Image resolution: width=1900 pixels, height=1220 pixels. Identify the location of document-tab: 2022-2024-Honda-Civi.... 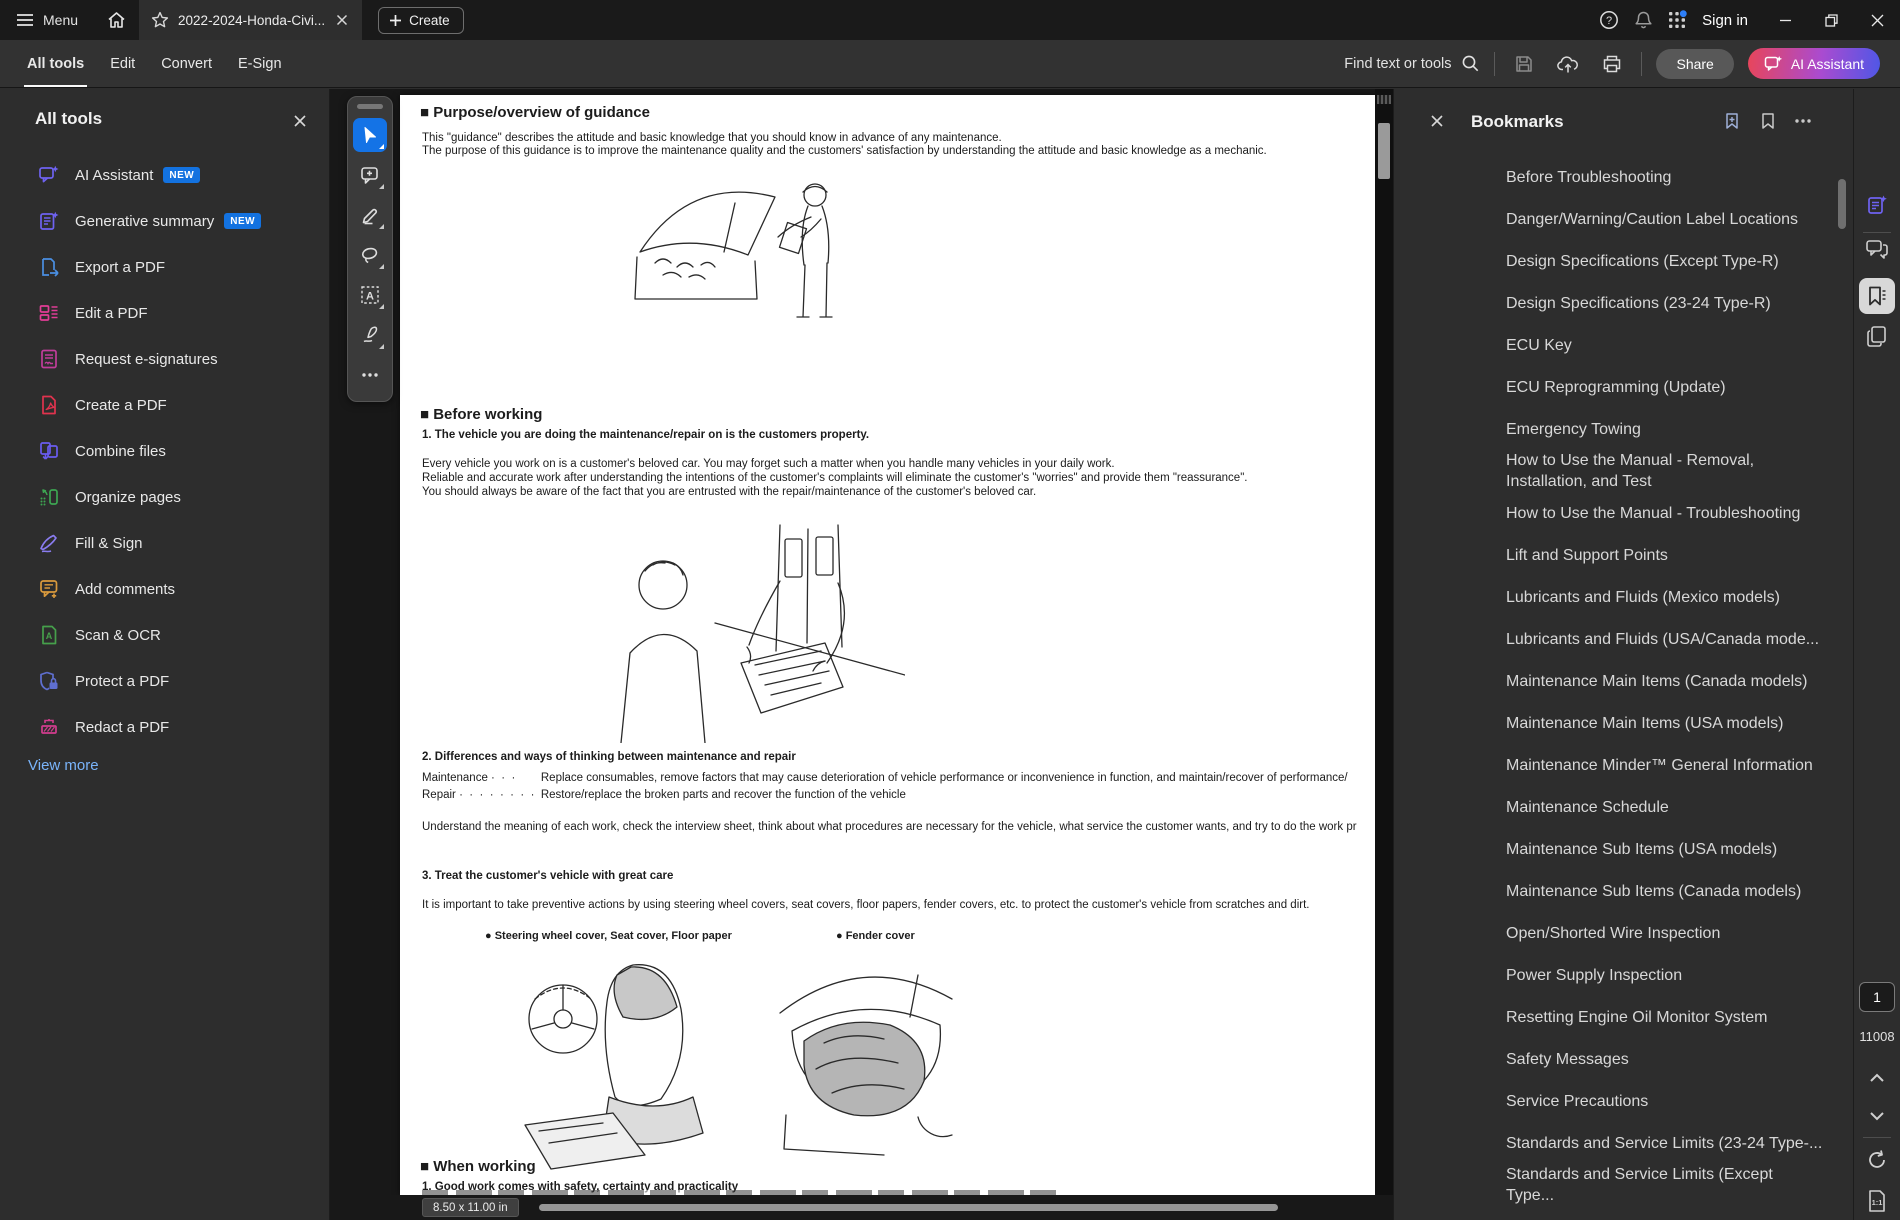
(251, 20).